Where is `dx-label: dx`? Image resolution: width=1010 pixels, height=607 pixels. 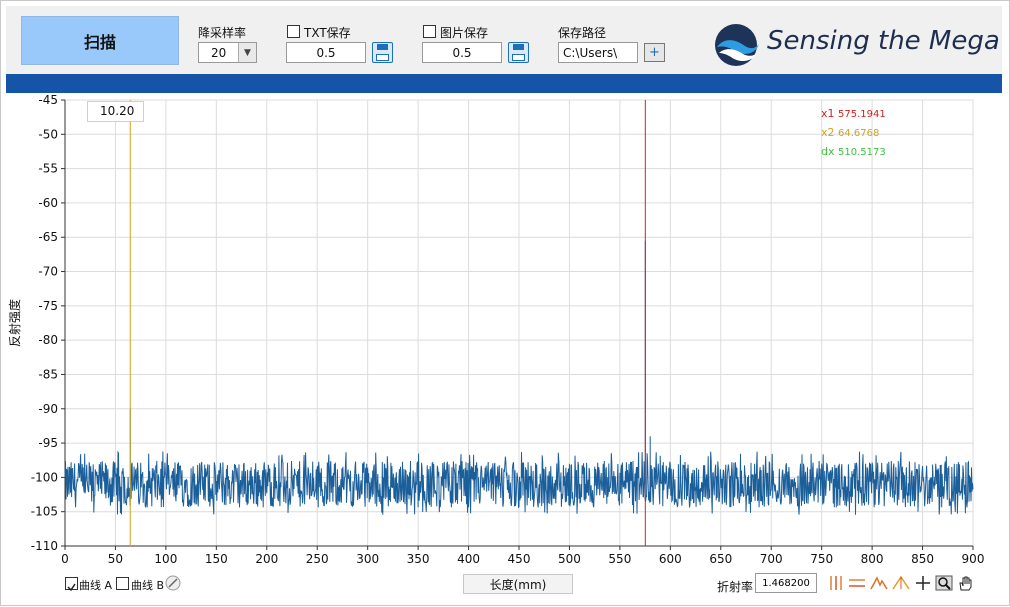 dx-label: dx is located at coordinates (828, 151).